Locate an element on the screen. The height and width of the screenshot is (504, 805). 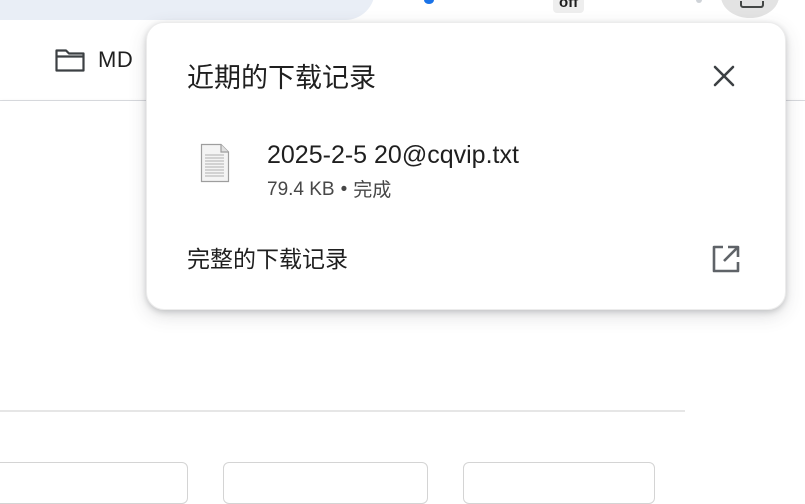
toolbar-indicator is located at coordinates (699, 1).